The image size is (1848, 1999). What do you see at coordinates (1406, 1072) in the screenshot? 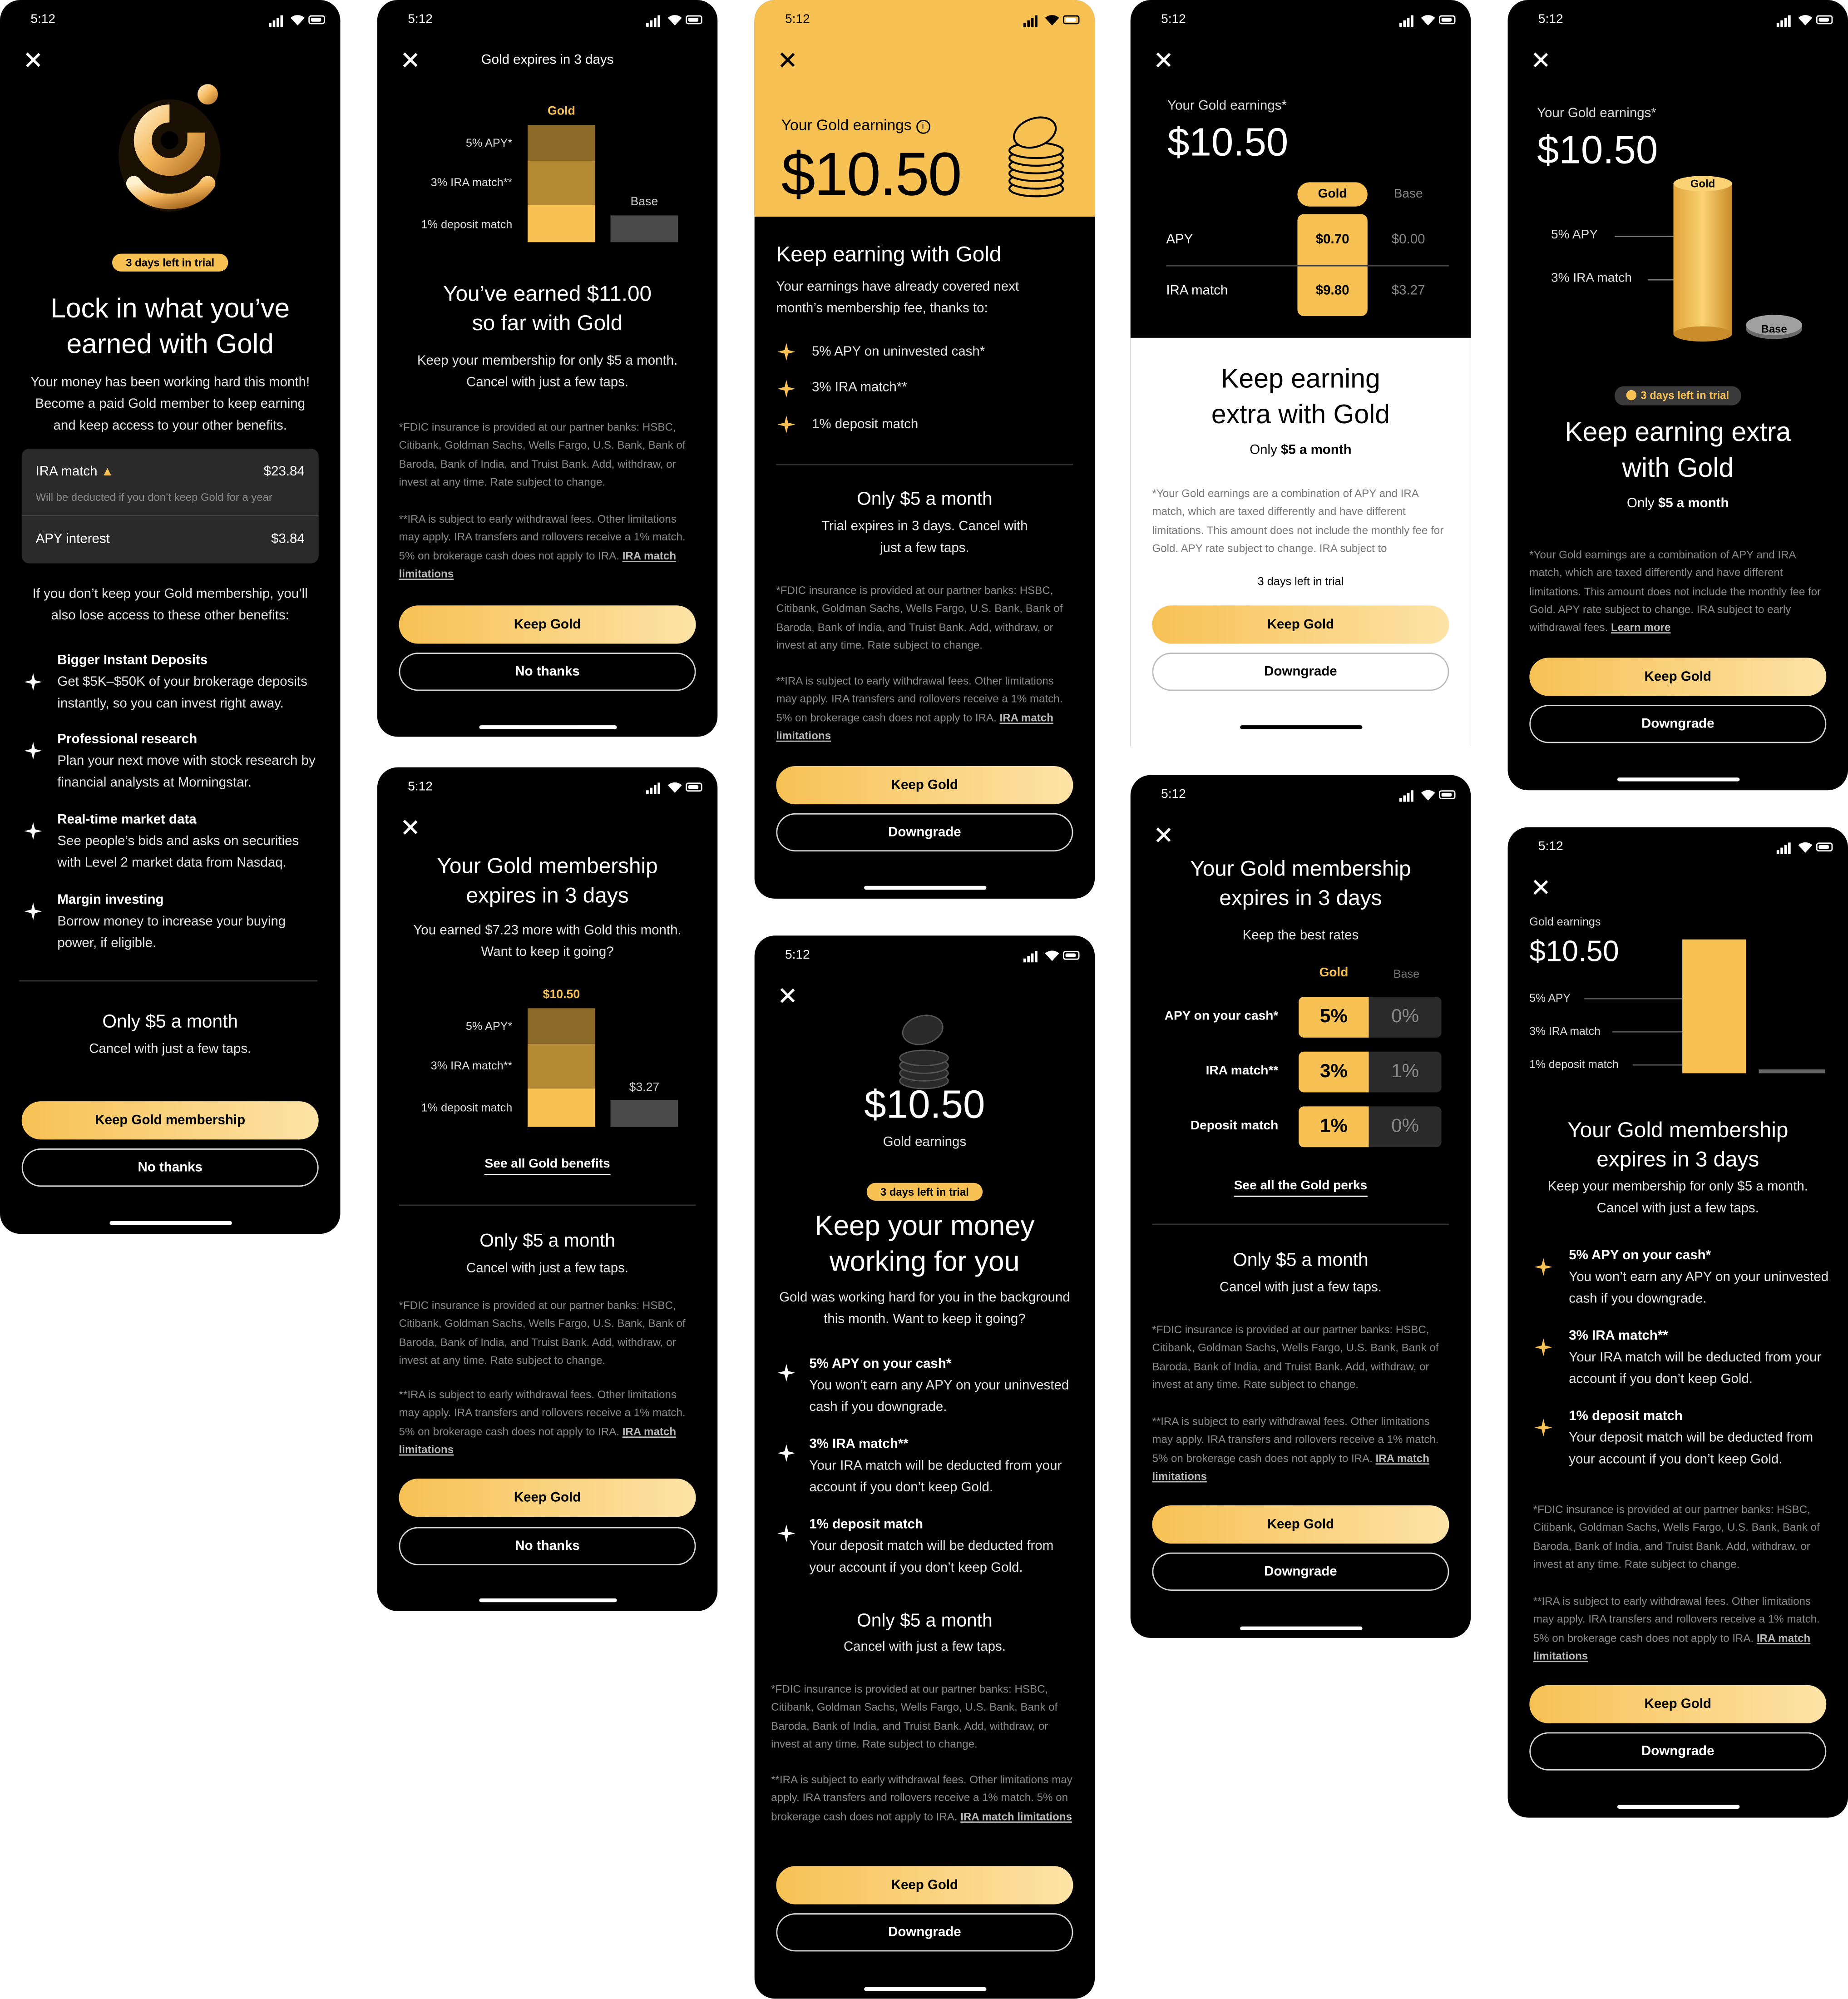
I see `rate-base-cell: 1%` at bounding box center [1406, 1072].